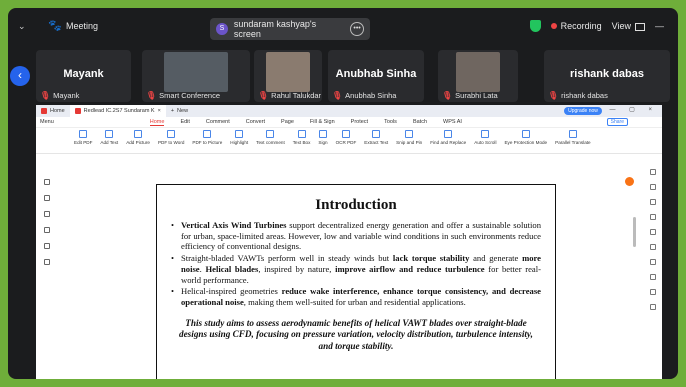 The width and height of the screenshot is (686, 387). What do you see at coordinates (634, 232) in the screenshot?
I see `vertical-scrollbar` at bounding box center [634, 232].